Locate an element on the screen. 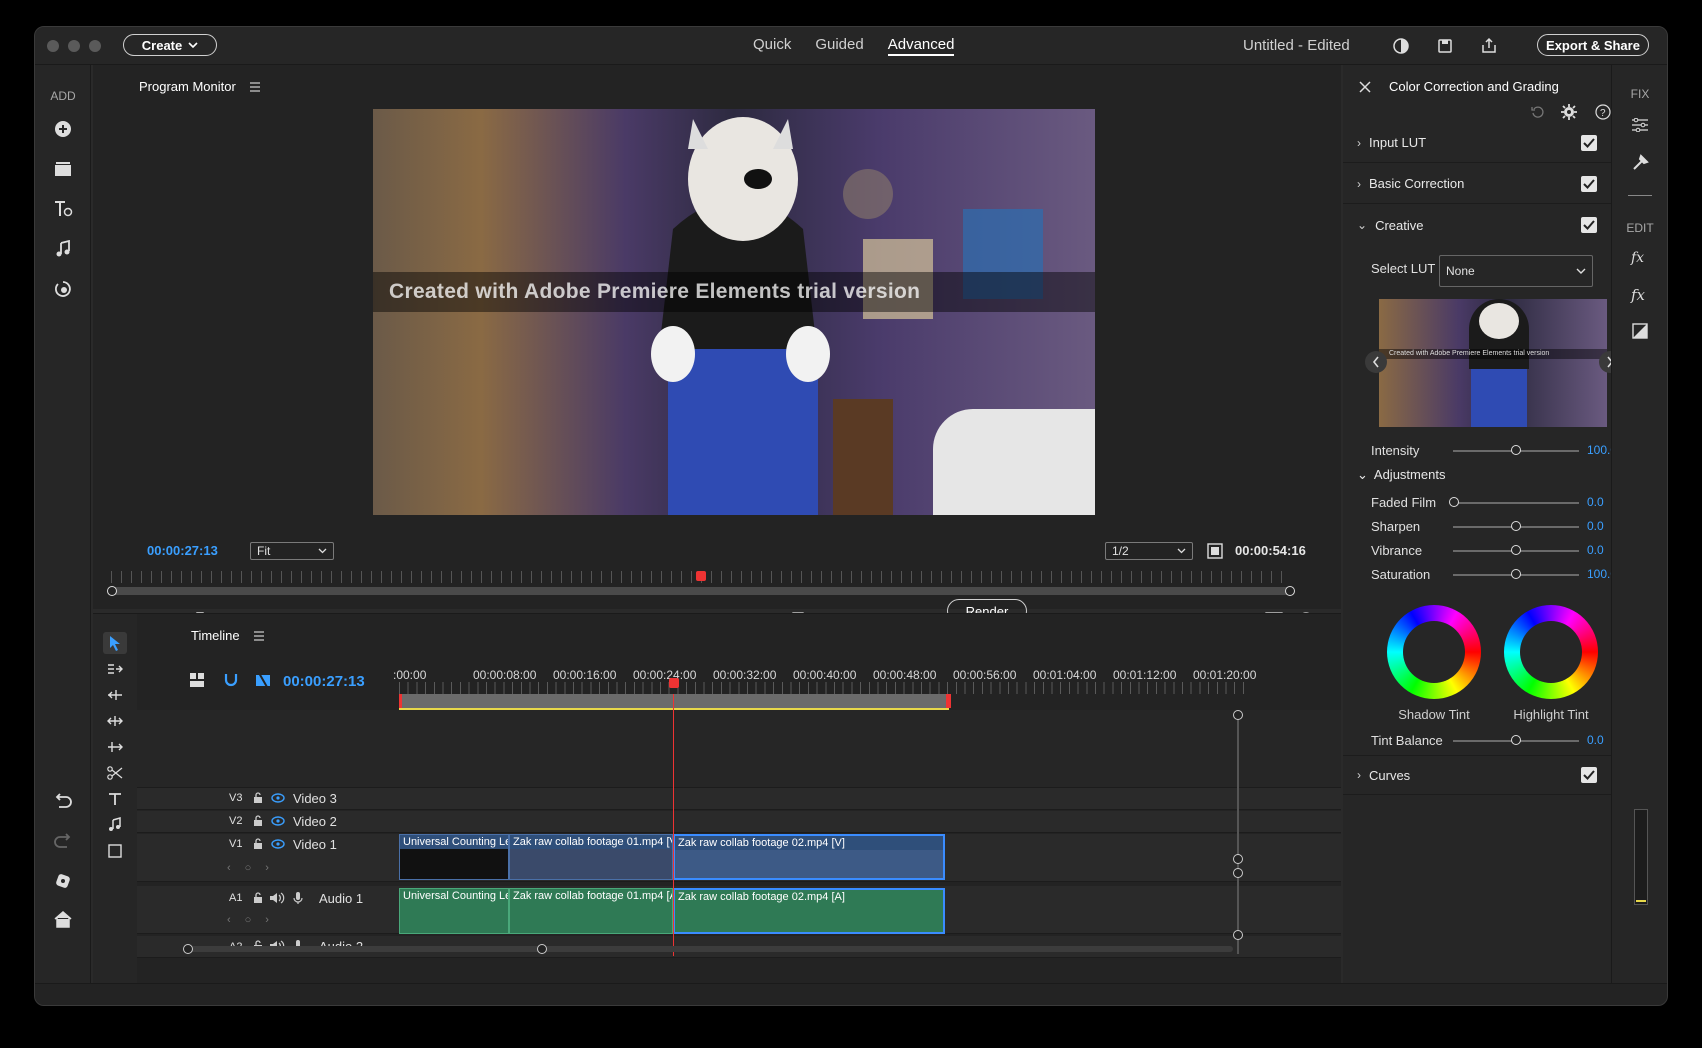  type-tool-icon is located at coordinates (115, 799).